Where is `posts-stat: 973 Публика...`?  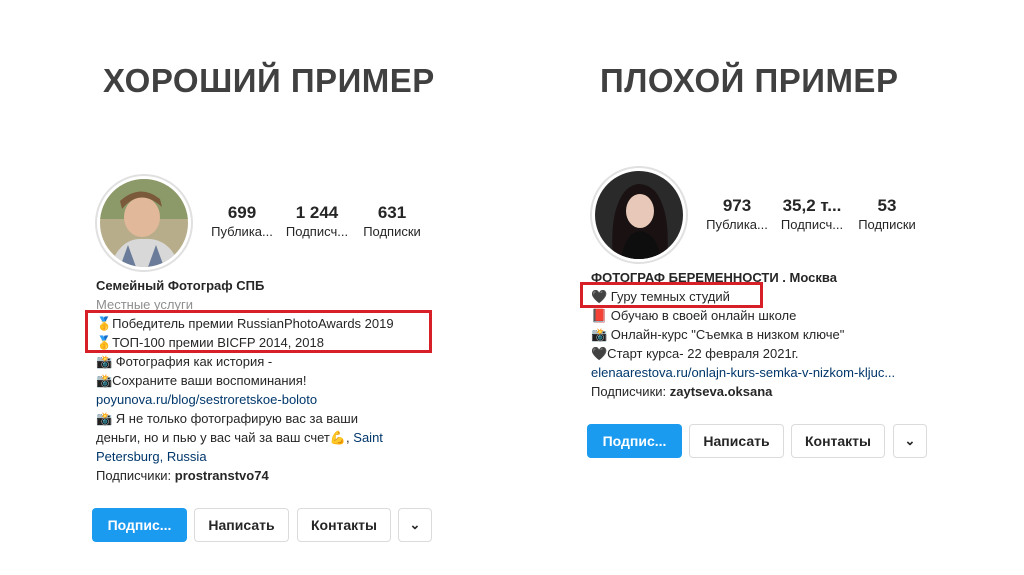
posts-stat: 973 Публика... is located at coordinates (737, 215).